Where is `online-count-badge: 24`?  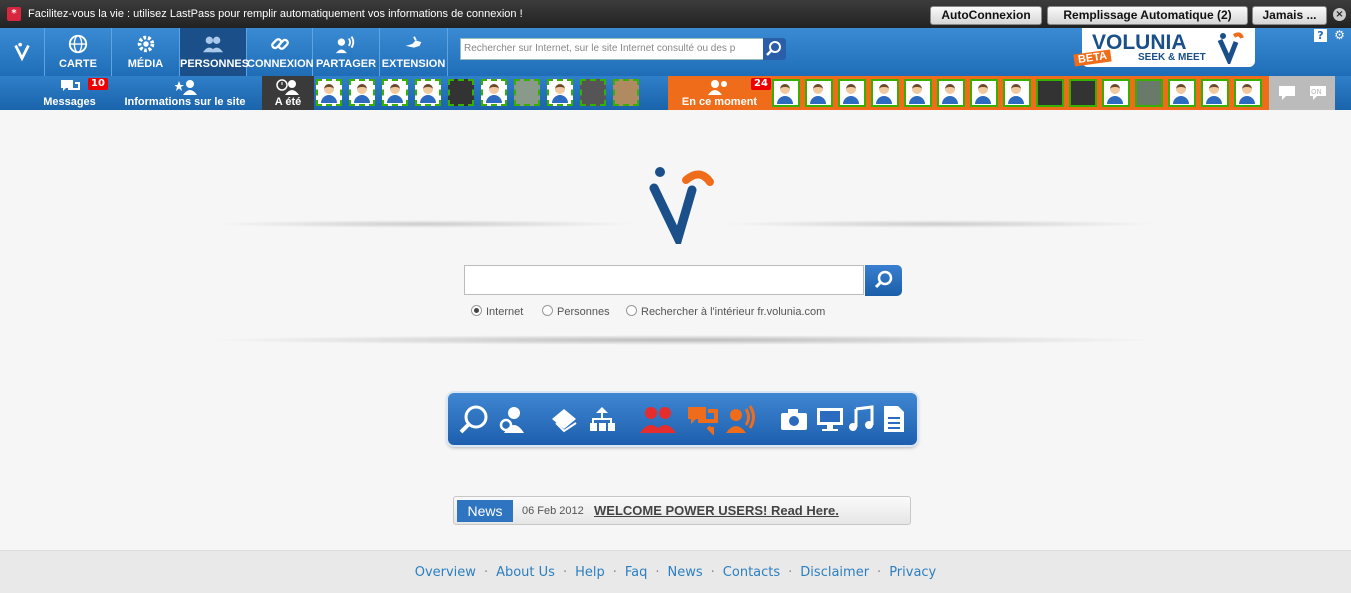
online-count-badge: 24 is located at coordinates (761, 84).